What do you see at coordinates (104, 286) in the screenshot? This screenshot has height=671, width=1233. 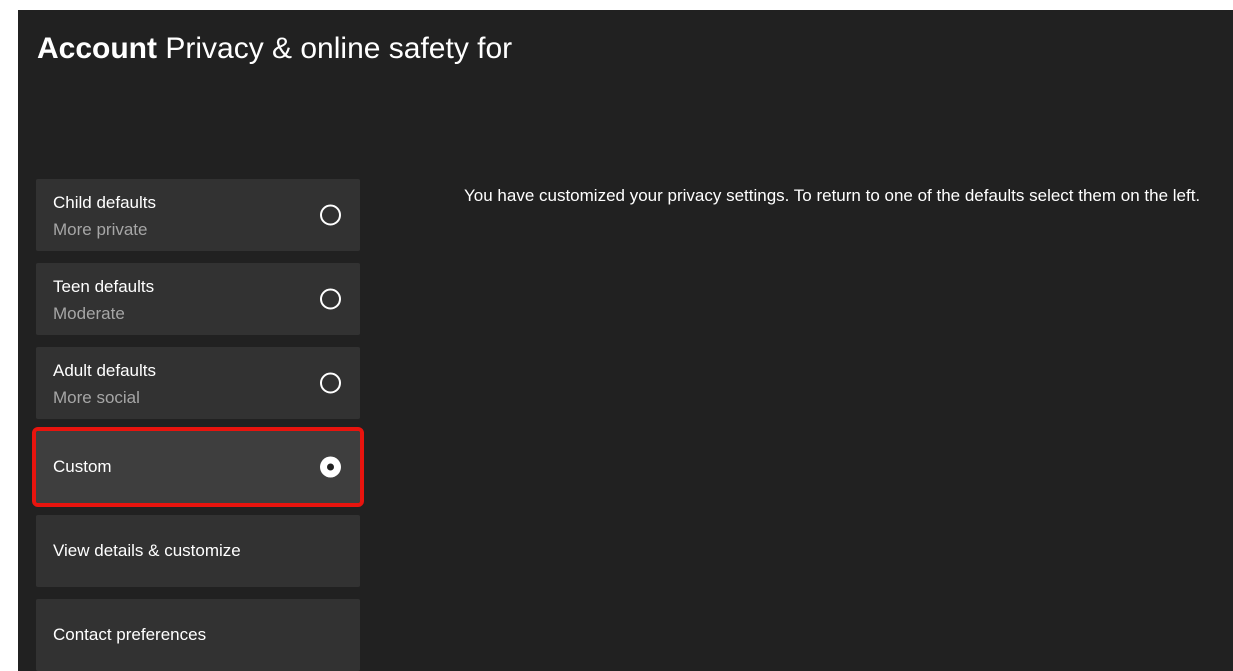 I see `option-label: Teen defaults` at bounding box center [104, 286].